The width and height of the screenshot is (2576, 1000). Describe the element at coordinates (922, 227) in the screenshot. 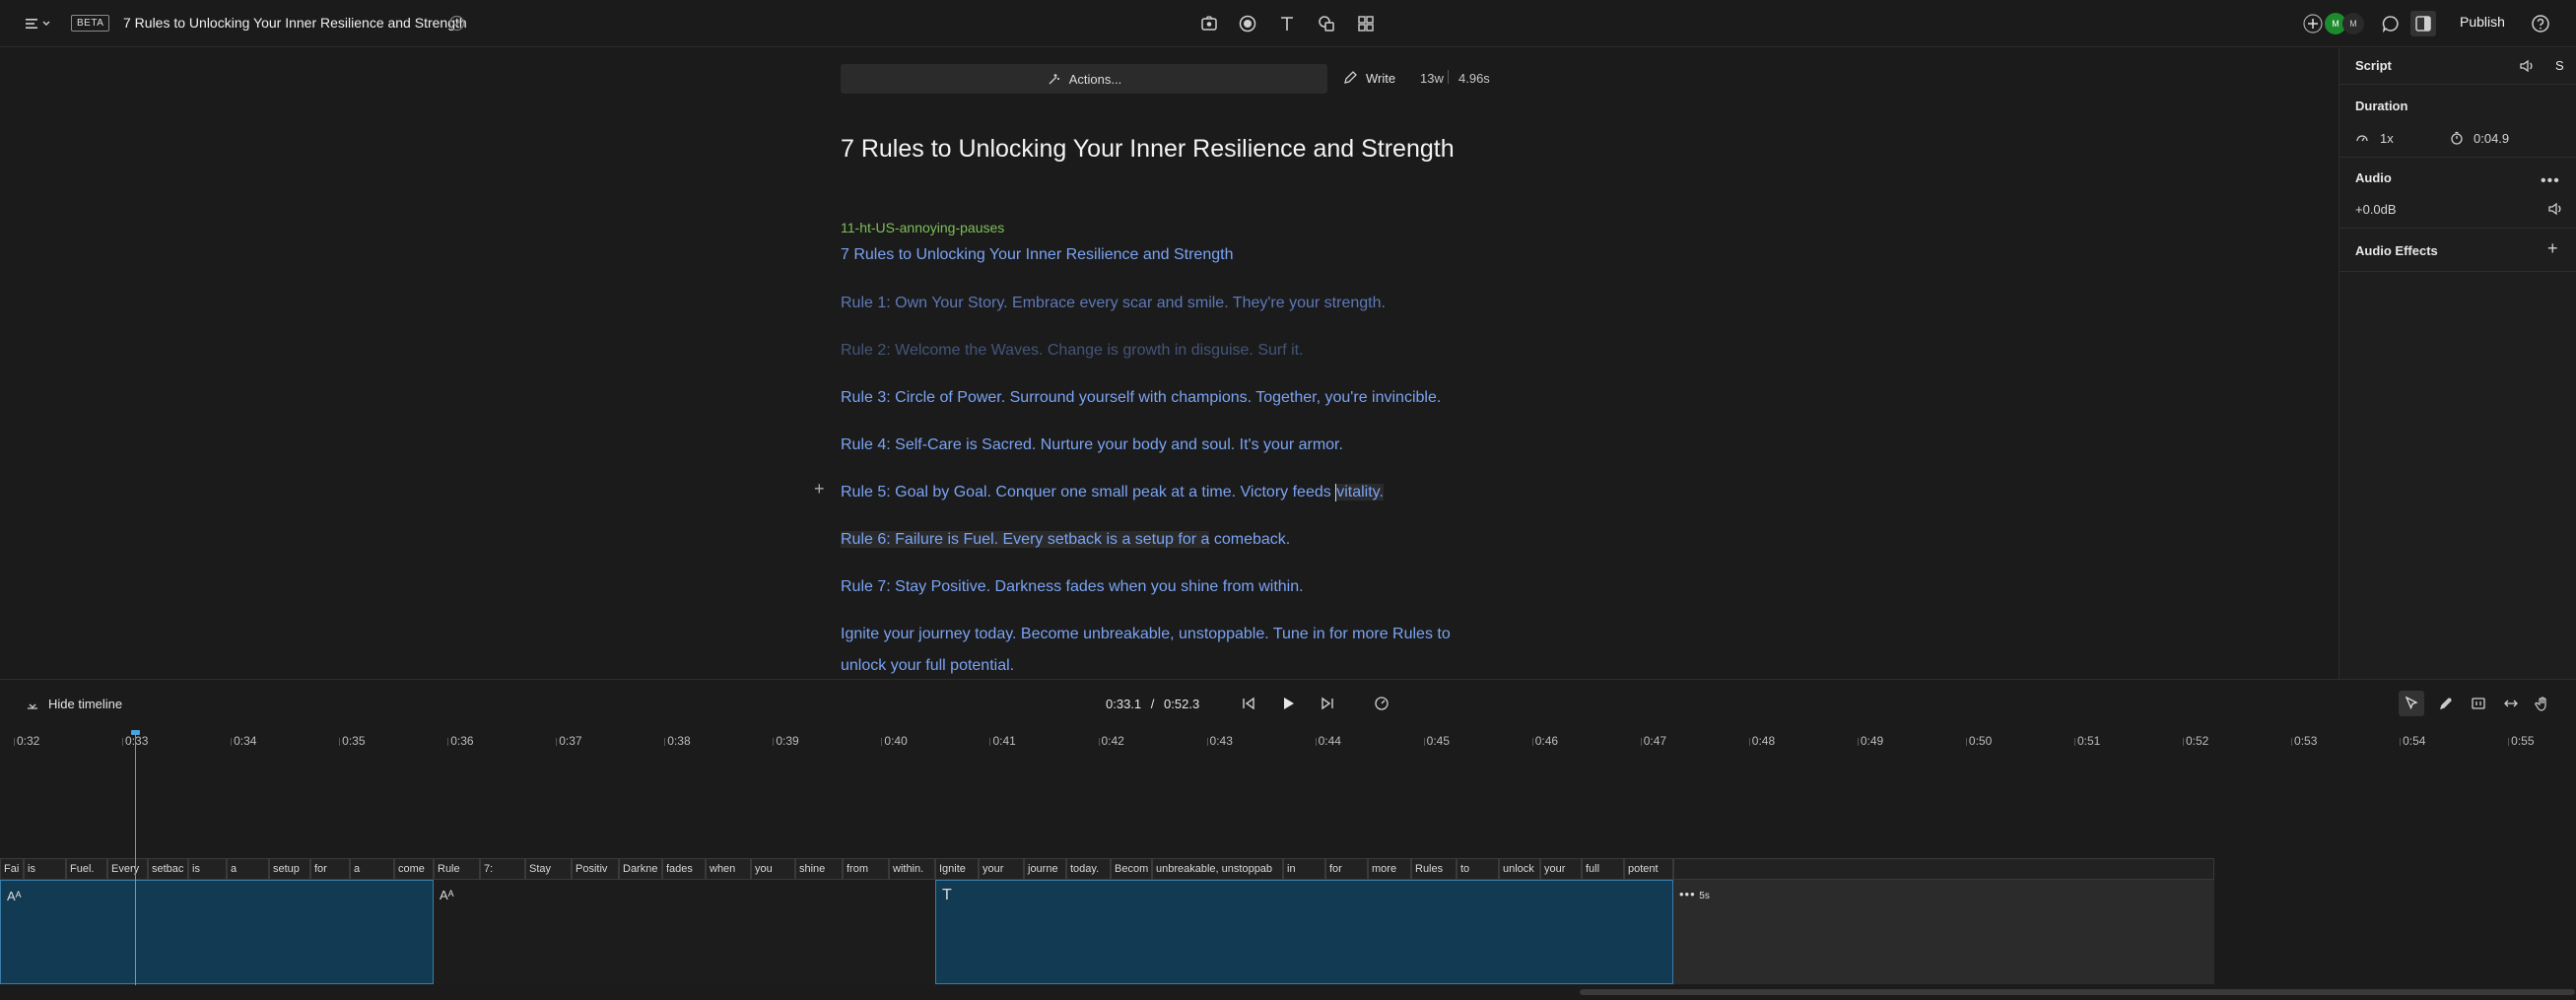

I see `speaker-label: 11-ht-US-annoying-pauses` at that location.